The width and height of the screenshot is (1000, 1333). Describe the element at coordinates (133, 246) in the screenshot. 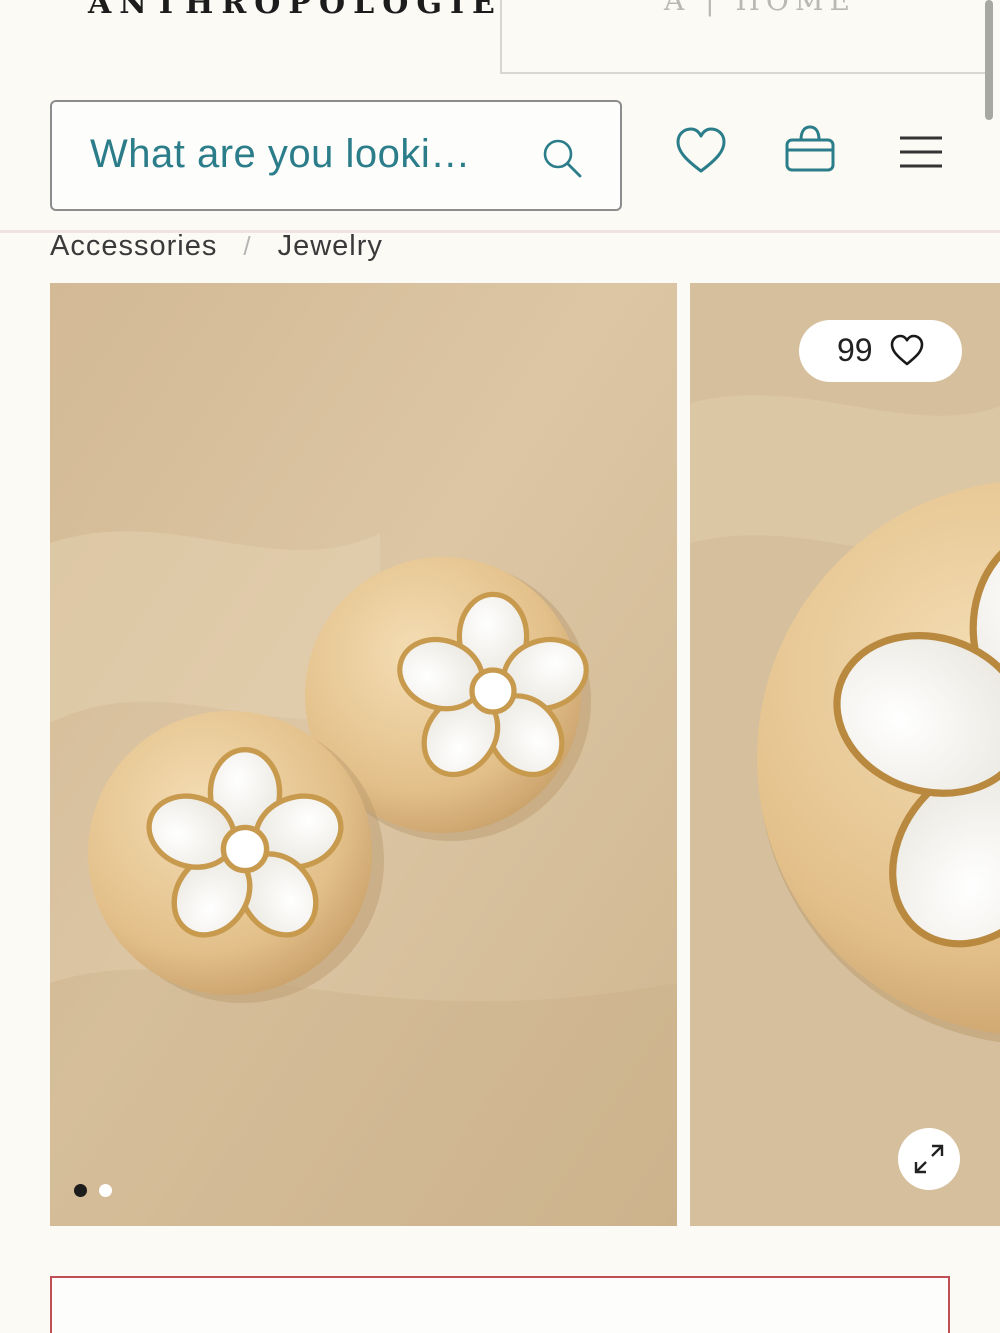

I see `breadcrumb-accessories: Accessories` at that location.